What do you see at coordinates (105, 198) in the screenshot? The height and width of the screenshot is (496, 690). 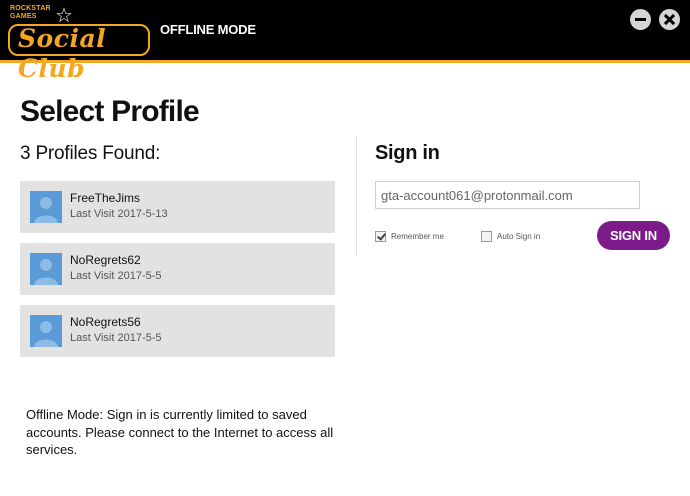 I see `profile-name: FreeTheJims` at bounding box center [105, 198].